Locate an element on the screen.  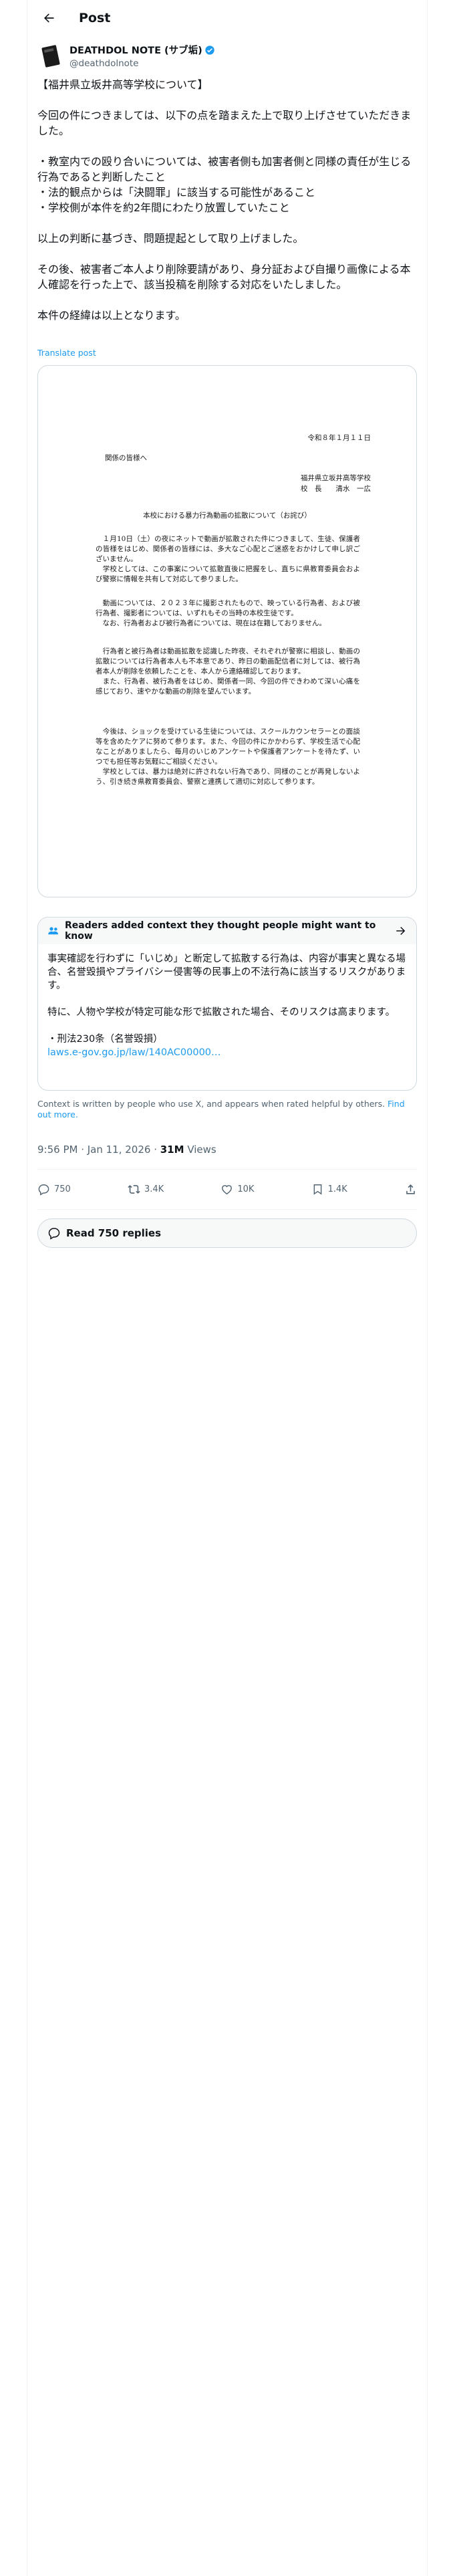
back-button is located at coordinates (48, 18).